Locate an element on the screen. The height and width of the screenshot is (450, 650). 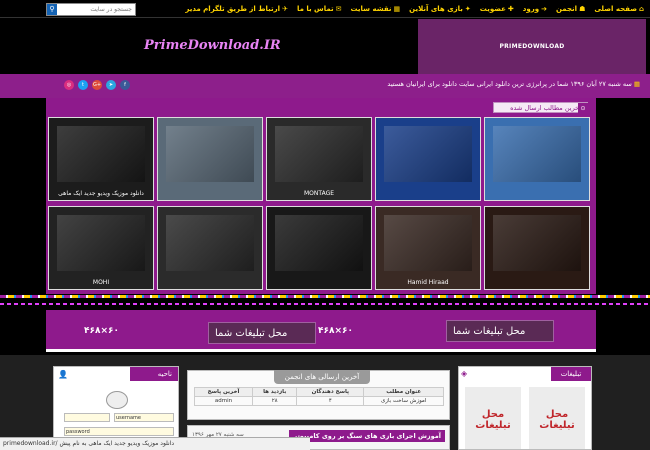
social-links: ◎ t G+ ➤ f is located at coordinates (97, 85).